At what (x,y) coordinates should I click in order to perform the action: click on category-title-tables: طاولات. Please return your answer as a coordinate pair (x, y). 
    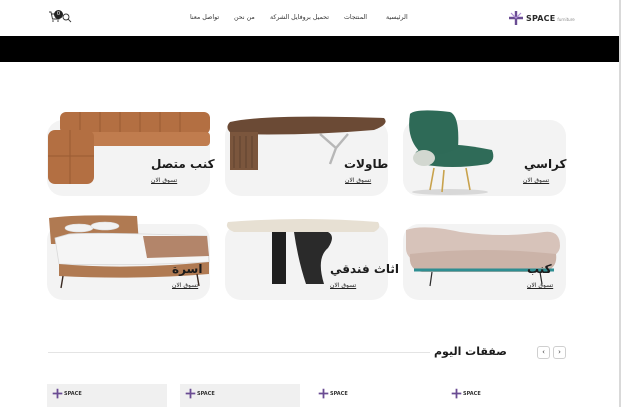
    Looking at the image, I should click on (366, 164).